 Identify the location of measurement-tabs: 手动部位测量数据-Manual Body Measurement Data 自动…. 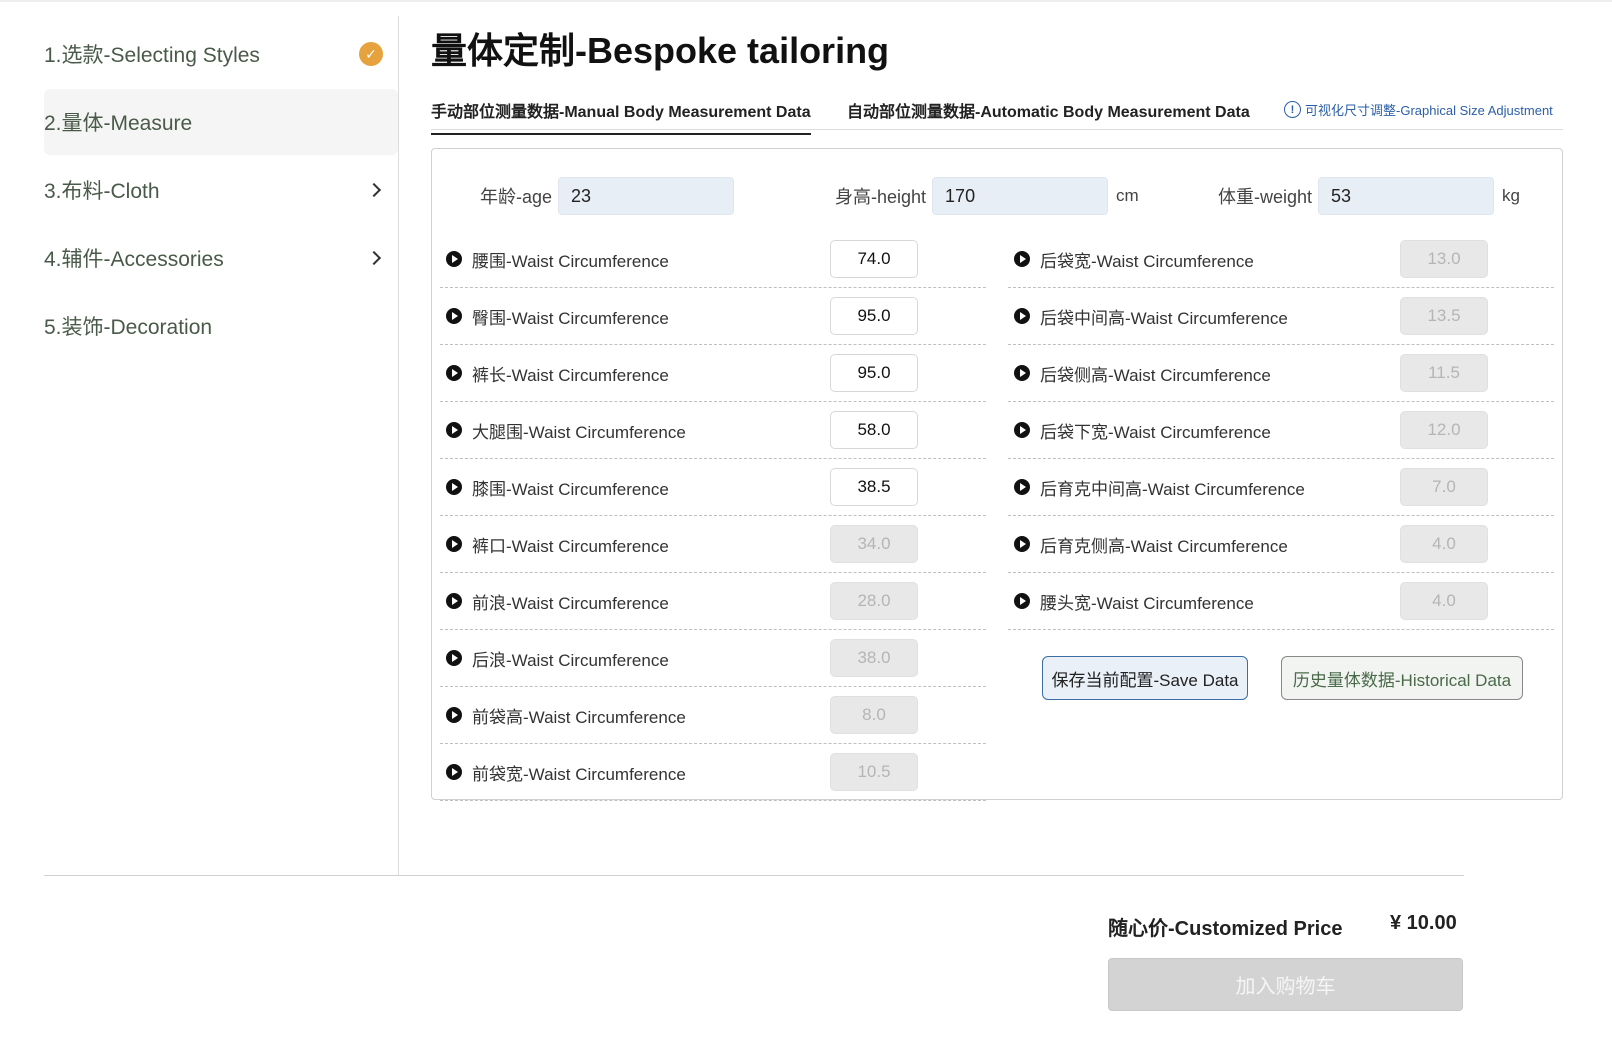
(997, 112).